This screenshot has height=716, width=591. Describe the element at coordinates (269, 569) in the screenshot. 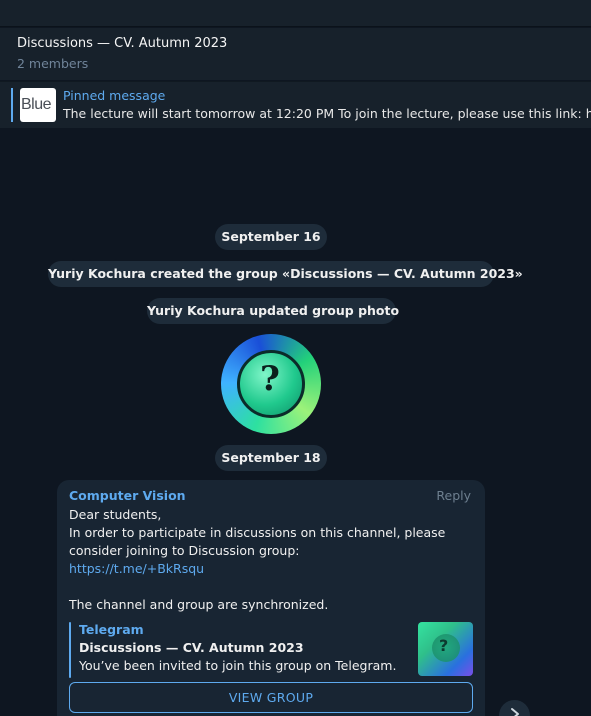

I see `invite-link: https://t.me/+BkRsqu` at that location.